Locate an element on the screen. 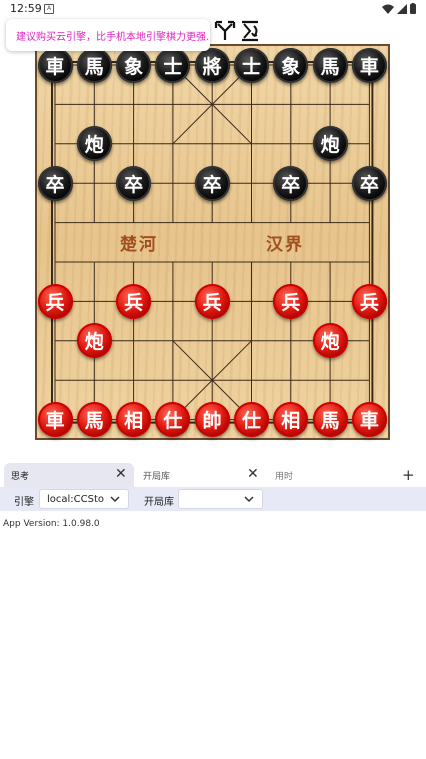  tab-opening-book: 开局库 ✕ is located at coordinates (201, 475).